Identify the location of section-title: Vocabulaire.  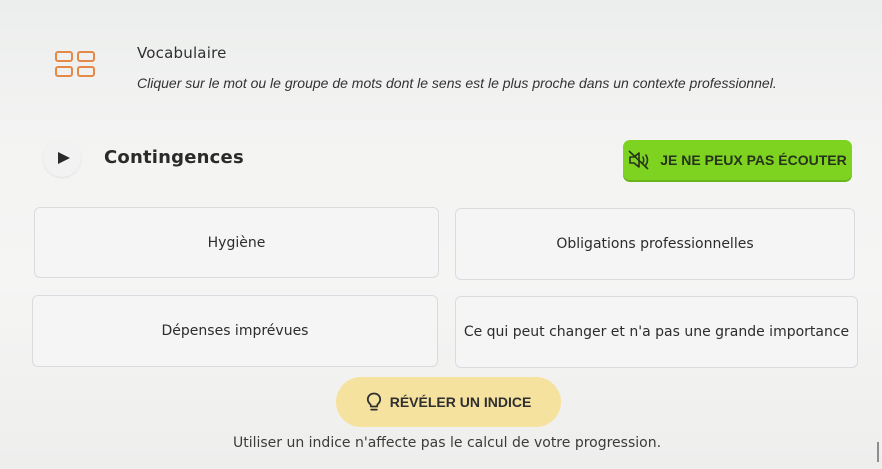
(182, 53).